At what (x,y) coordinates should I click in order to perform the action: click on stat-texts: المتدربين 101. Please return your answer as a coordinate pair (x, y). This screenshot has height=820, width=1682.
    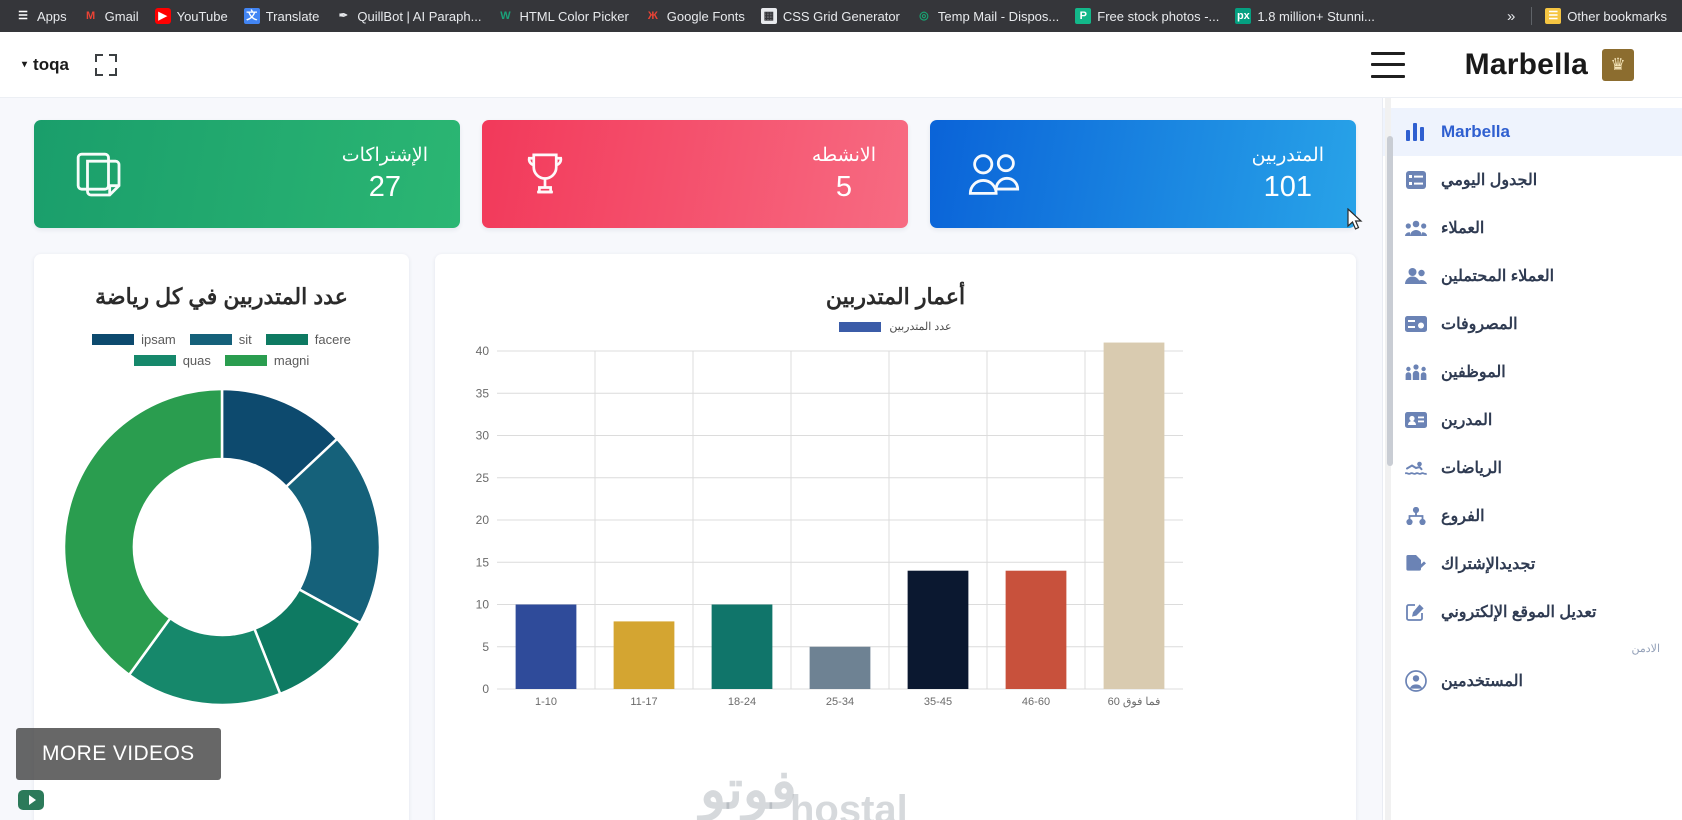
    Looking at the image, I should click on (1288, 174).